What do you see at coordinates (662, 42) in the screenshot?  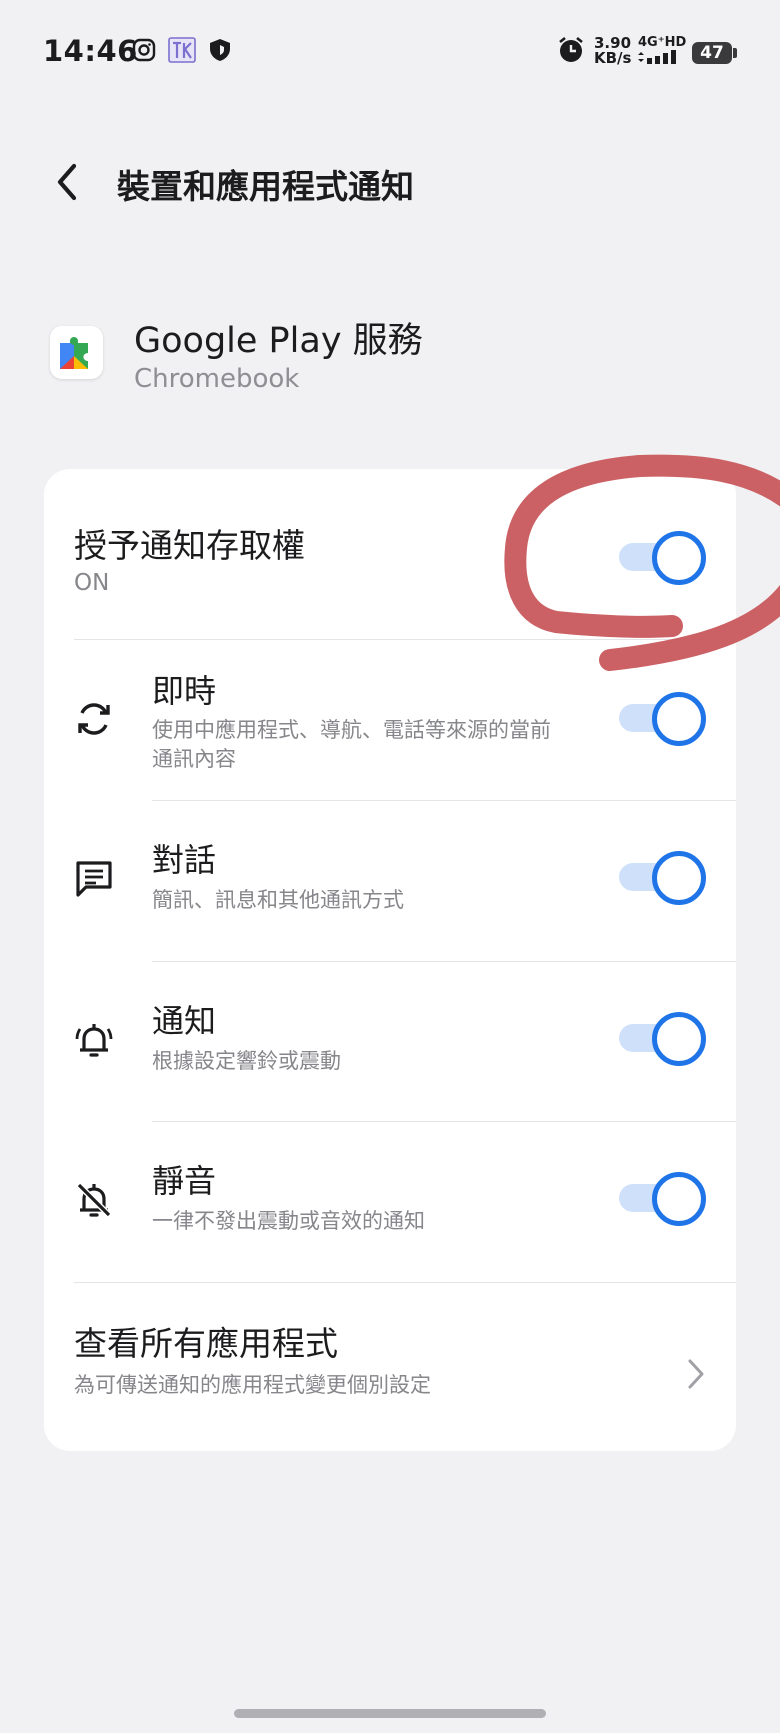 I see `network-label: 4G⁺HD` at bounding box center [662, 42].